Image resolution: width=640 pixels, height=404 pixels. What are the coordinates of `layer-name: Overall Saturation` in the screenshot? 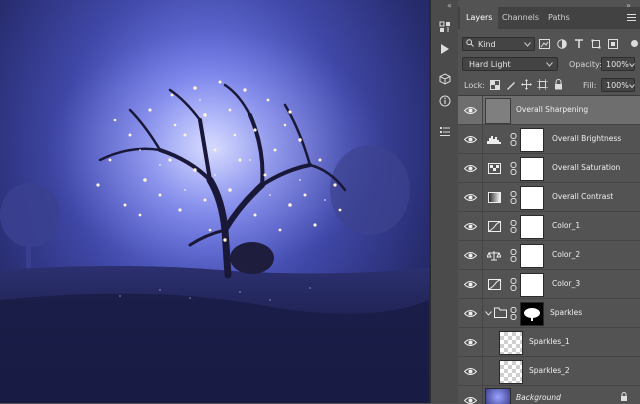 It's located at (586, 168).